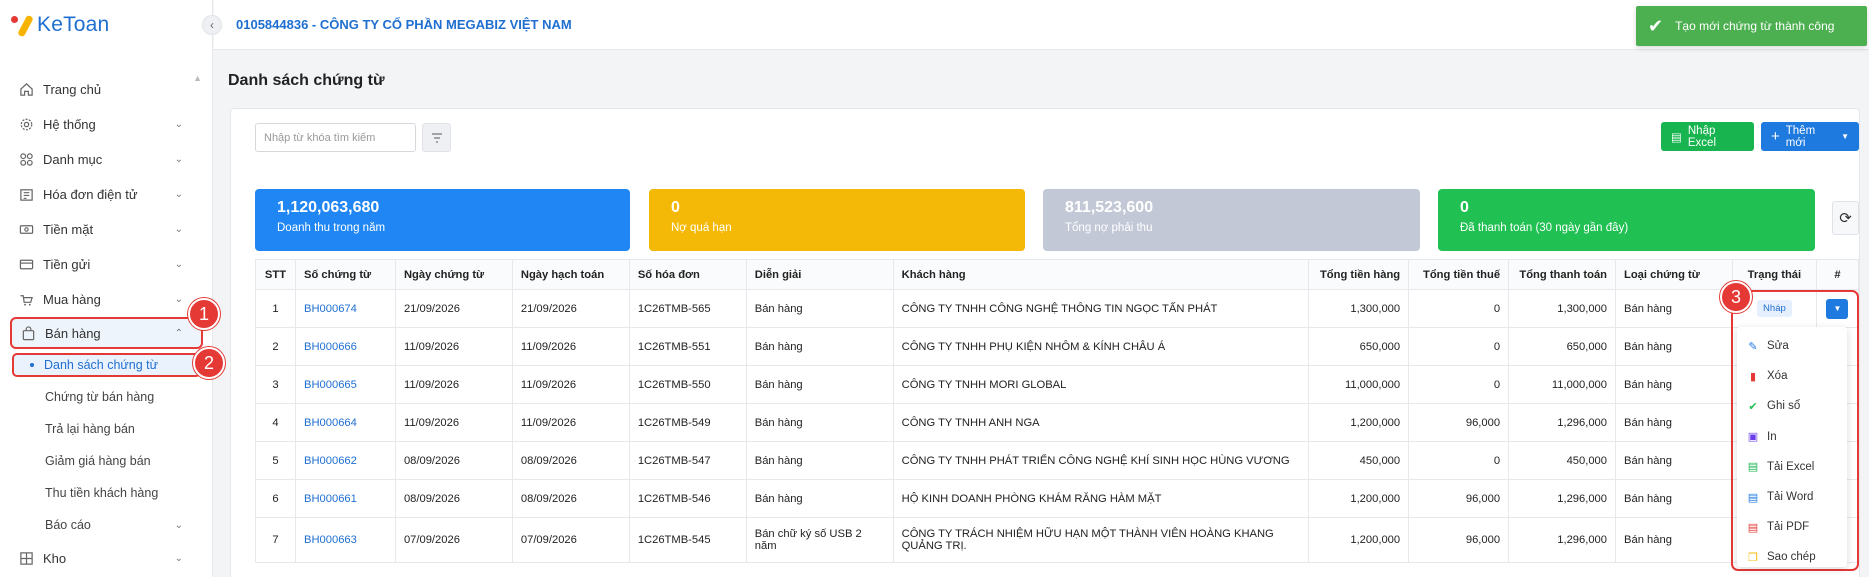 The image size is (1869, 577). Describe the element at coordinates (106, 397) in the screenshot. I see `sidebar-subitem-sales-document: Chứng từ bán hàng` at that location.